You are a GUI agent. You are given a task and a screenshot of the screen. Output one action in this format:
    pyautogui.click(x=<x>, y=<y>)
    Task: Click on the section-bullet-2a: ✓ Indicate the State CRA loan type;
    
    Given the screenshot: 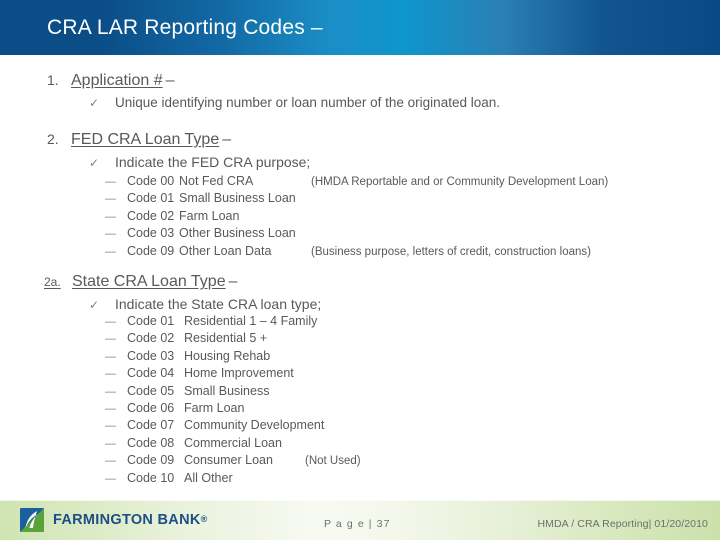 What is the action you would take?
    pyautogui.click(x=205, y=304)
    